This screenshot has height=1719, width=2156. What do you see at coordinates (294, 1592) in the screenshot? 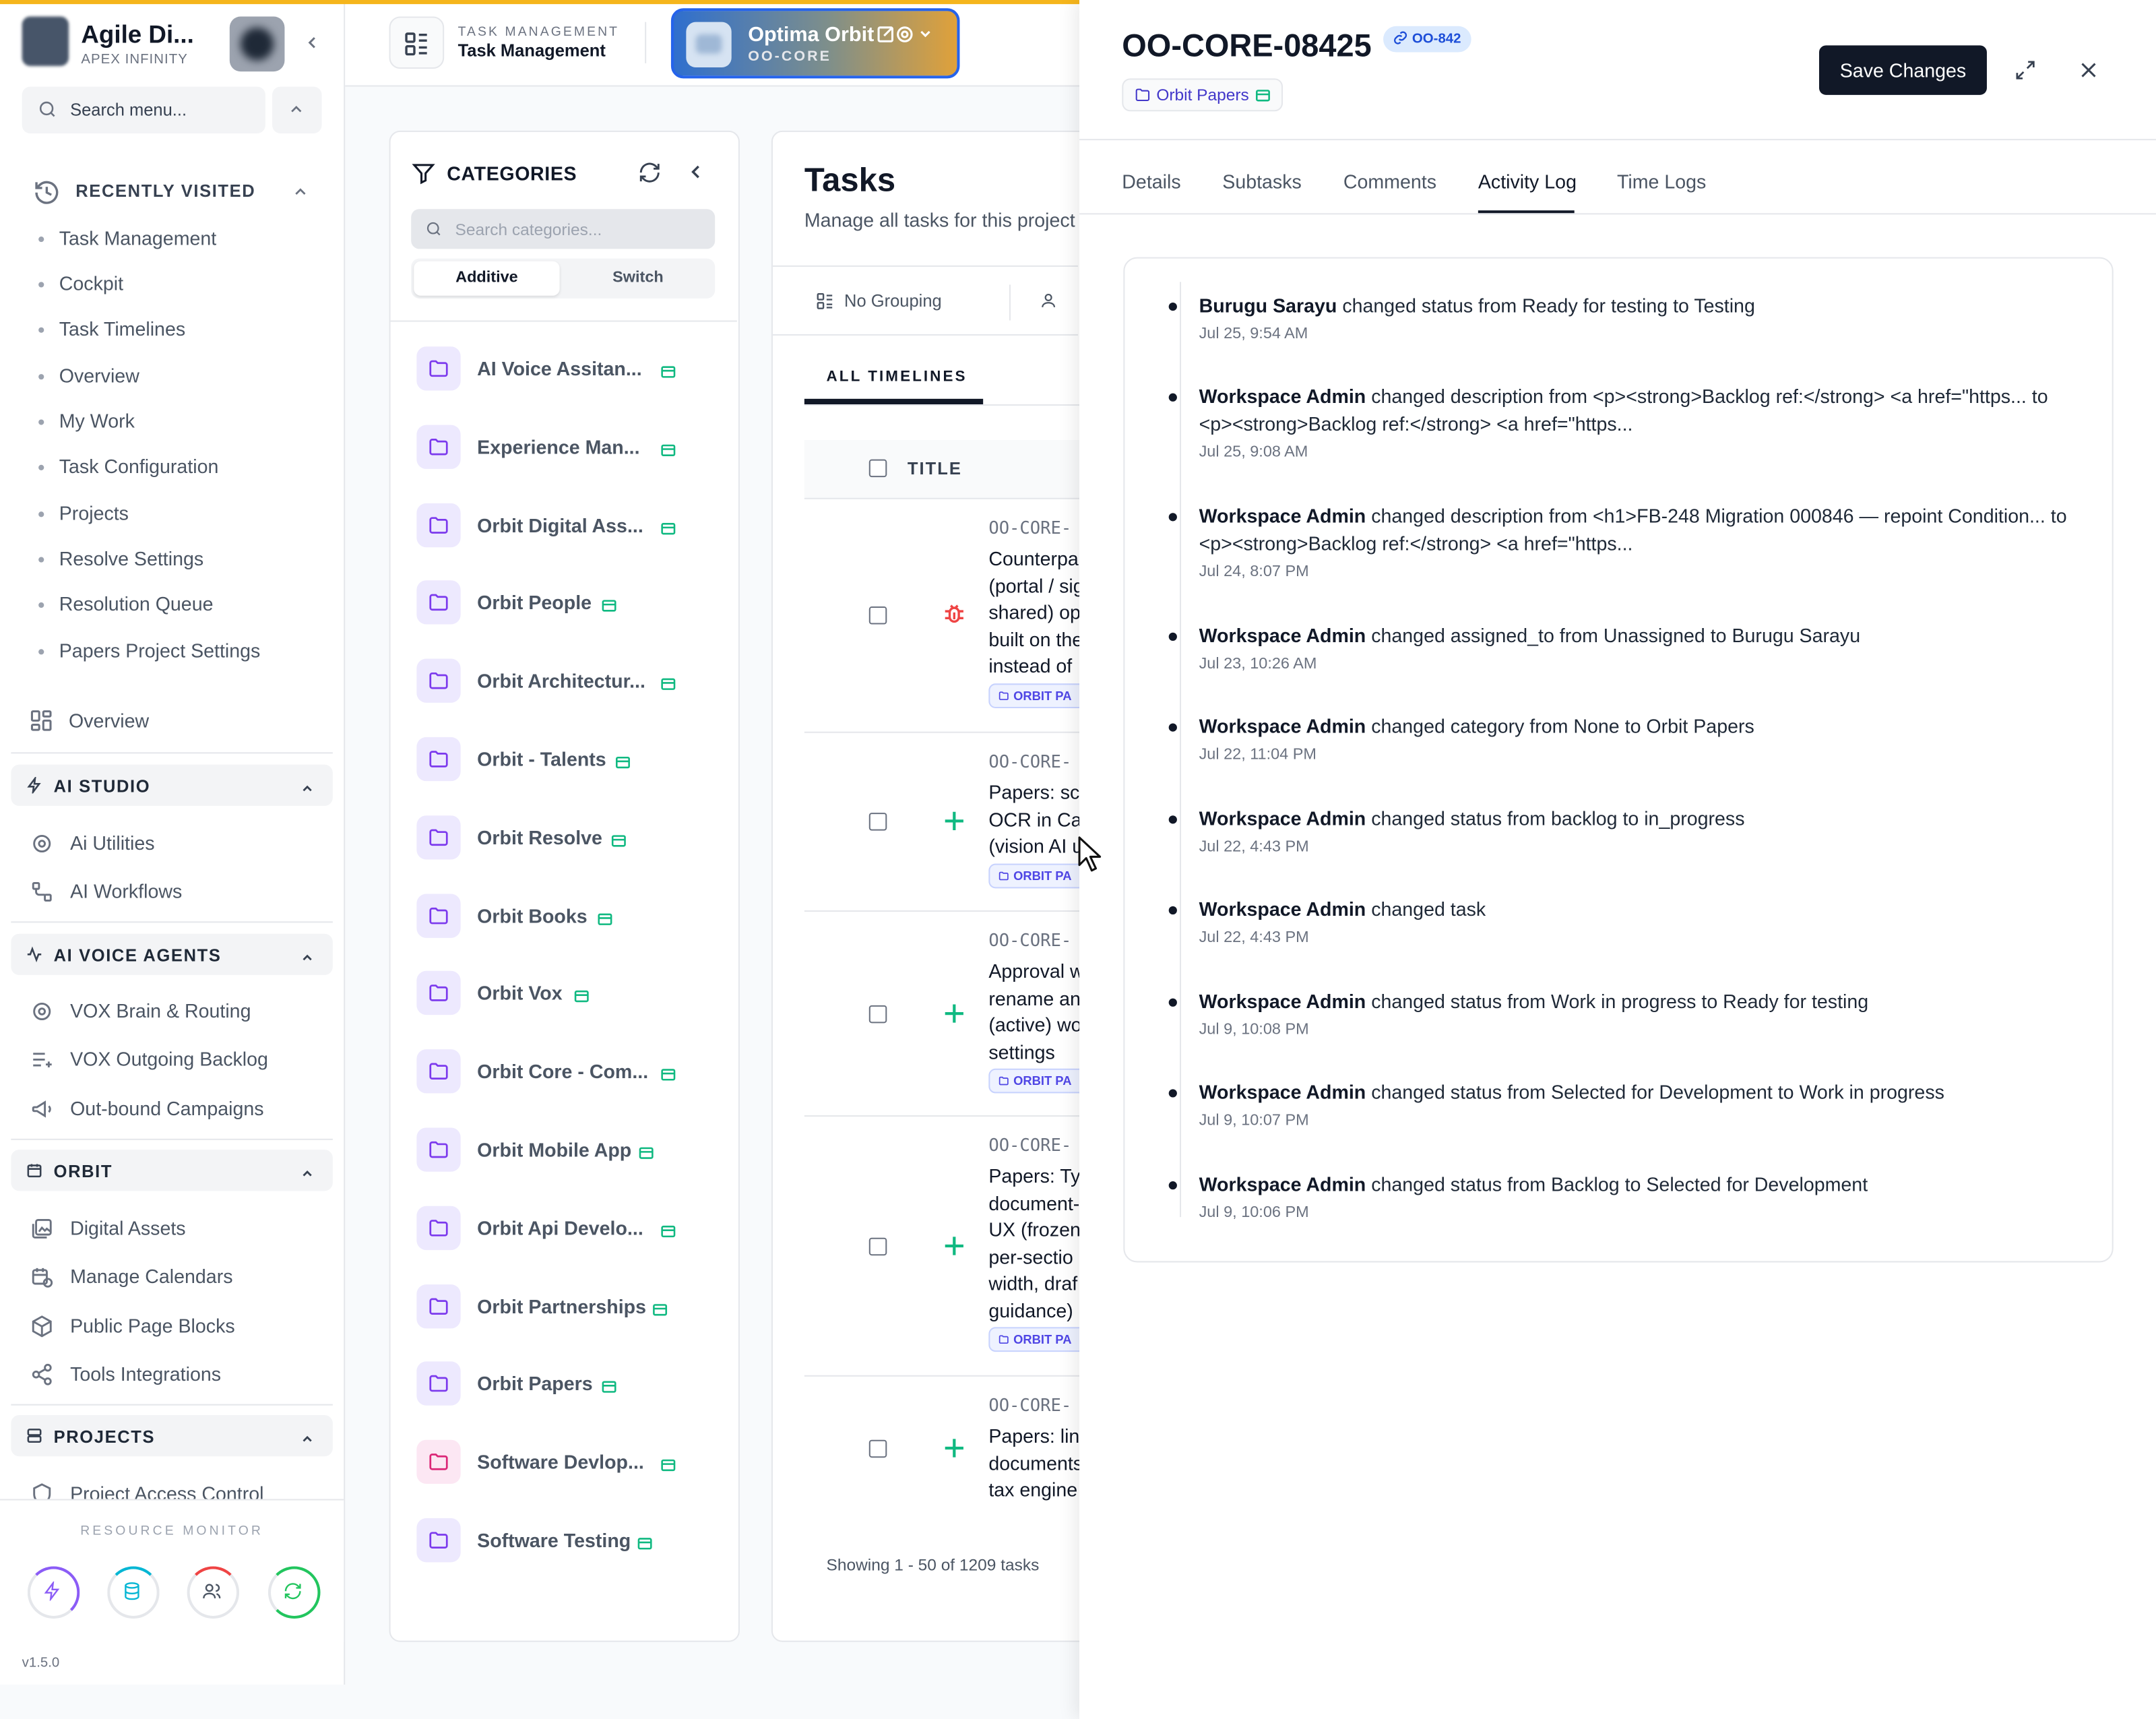
I see `sync-monitor` at bounding box center [294, 1592].